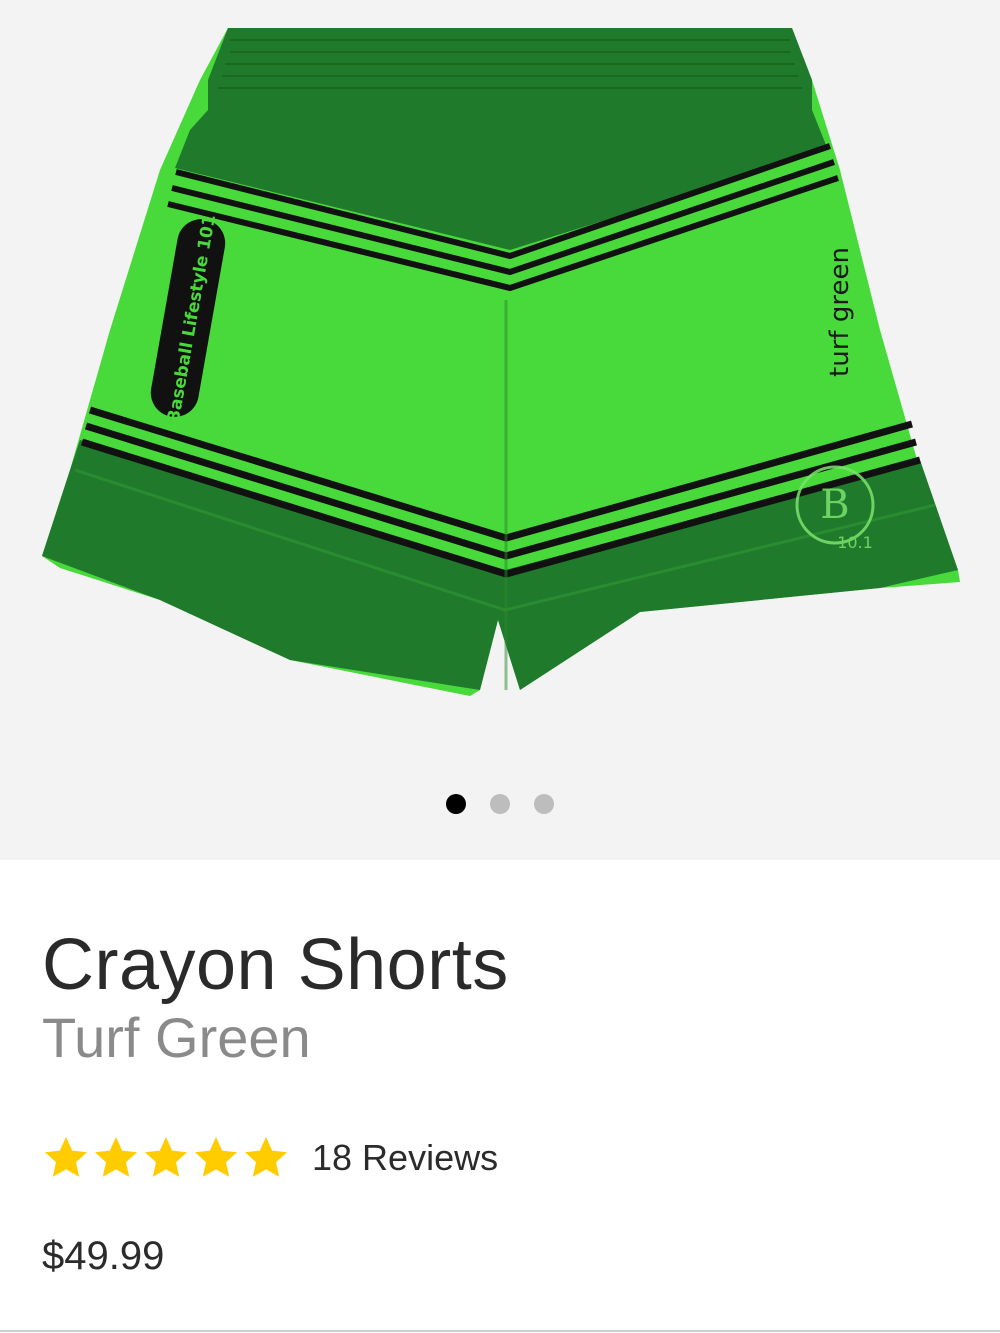 This screenshot has height=1333, width=1000. Describe the element at coordinates (855, 542) in the screenshot. I see `svg-text: 10.1` at that location.